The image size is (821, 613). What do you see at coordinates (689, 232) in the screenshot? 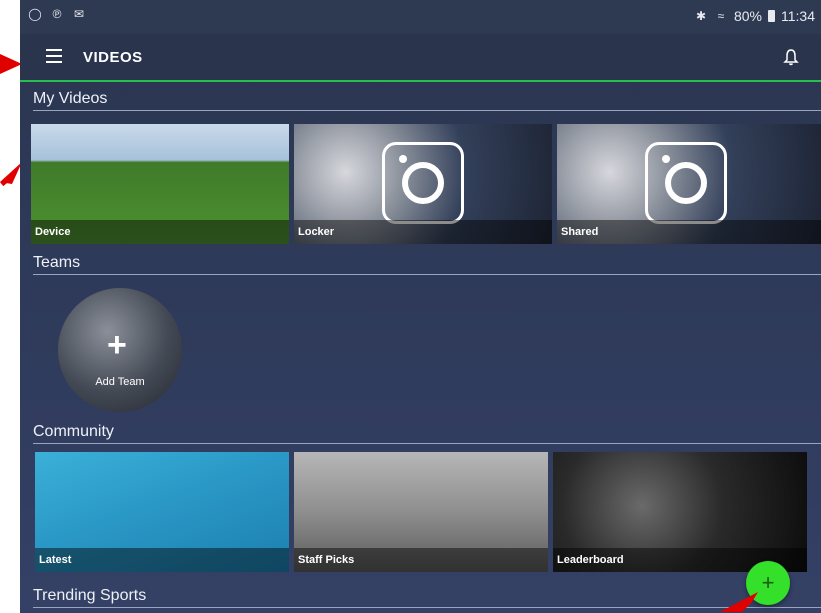
I see `tile-label: Shared` at bounding box center [689, 232].